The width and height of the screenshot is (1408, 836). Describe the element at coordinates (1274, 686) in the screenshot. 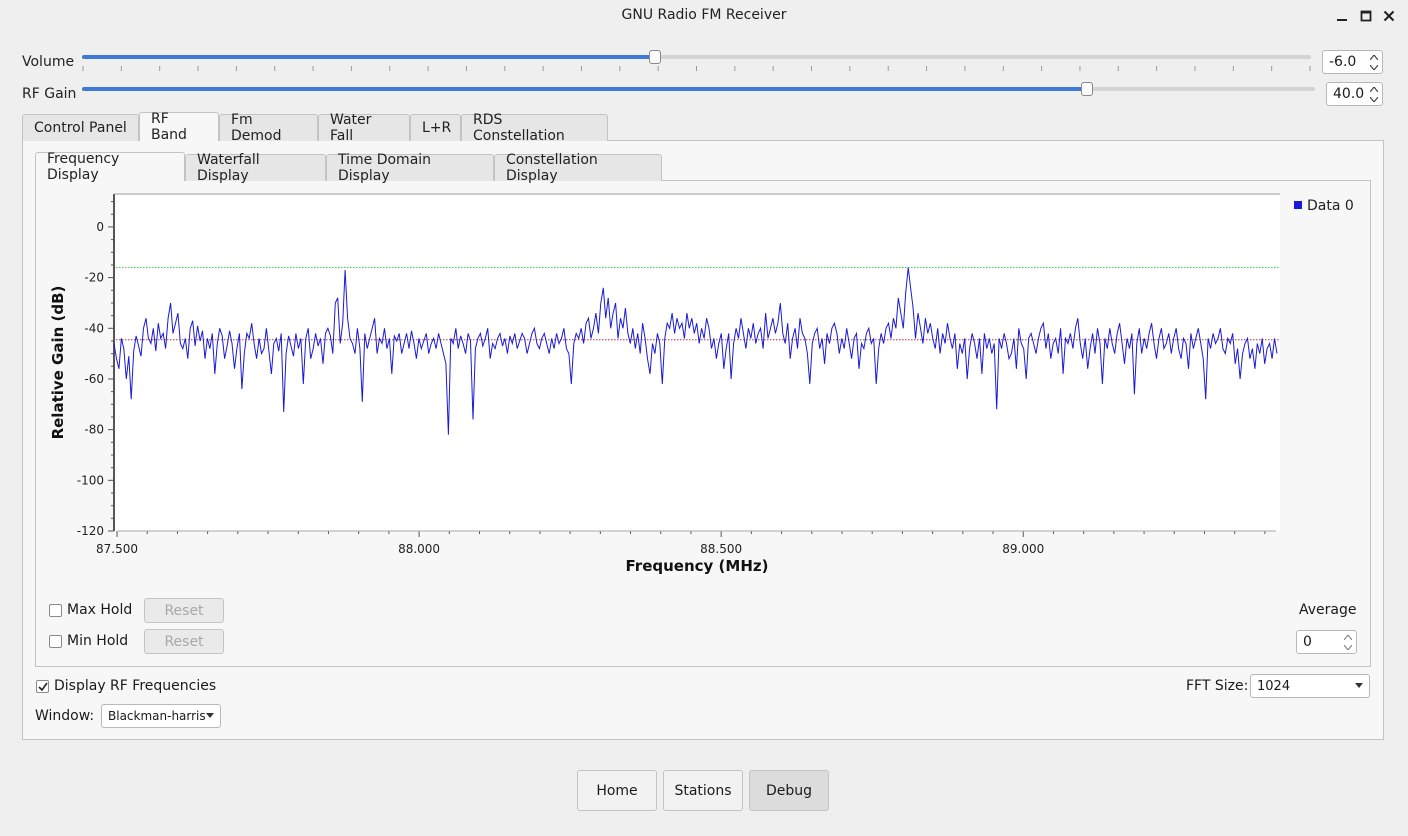

I see `fft-size-value: 1024` at that location.